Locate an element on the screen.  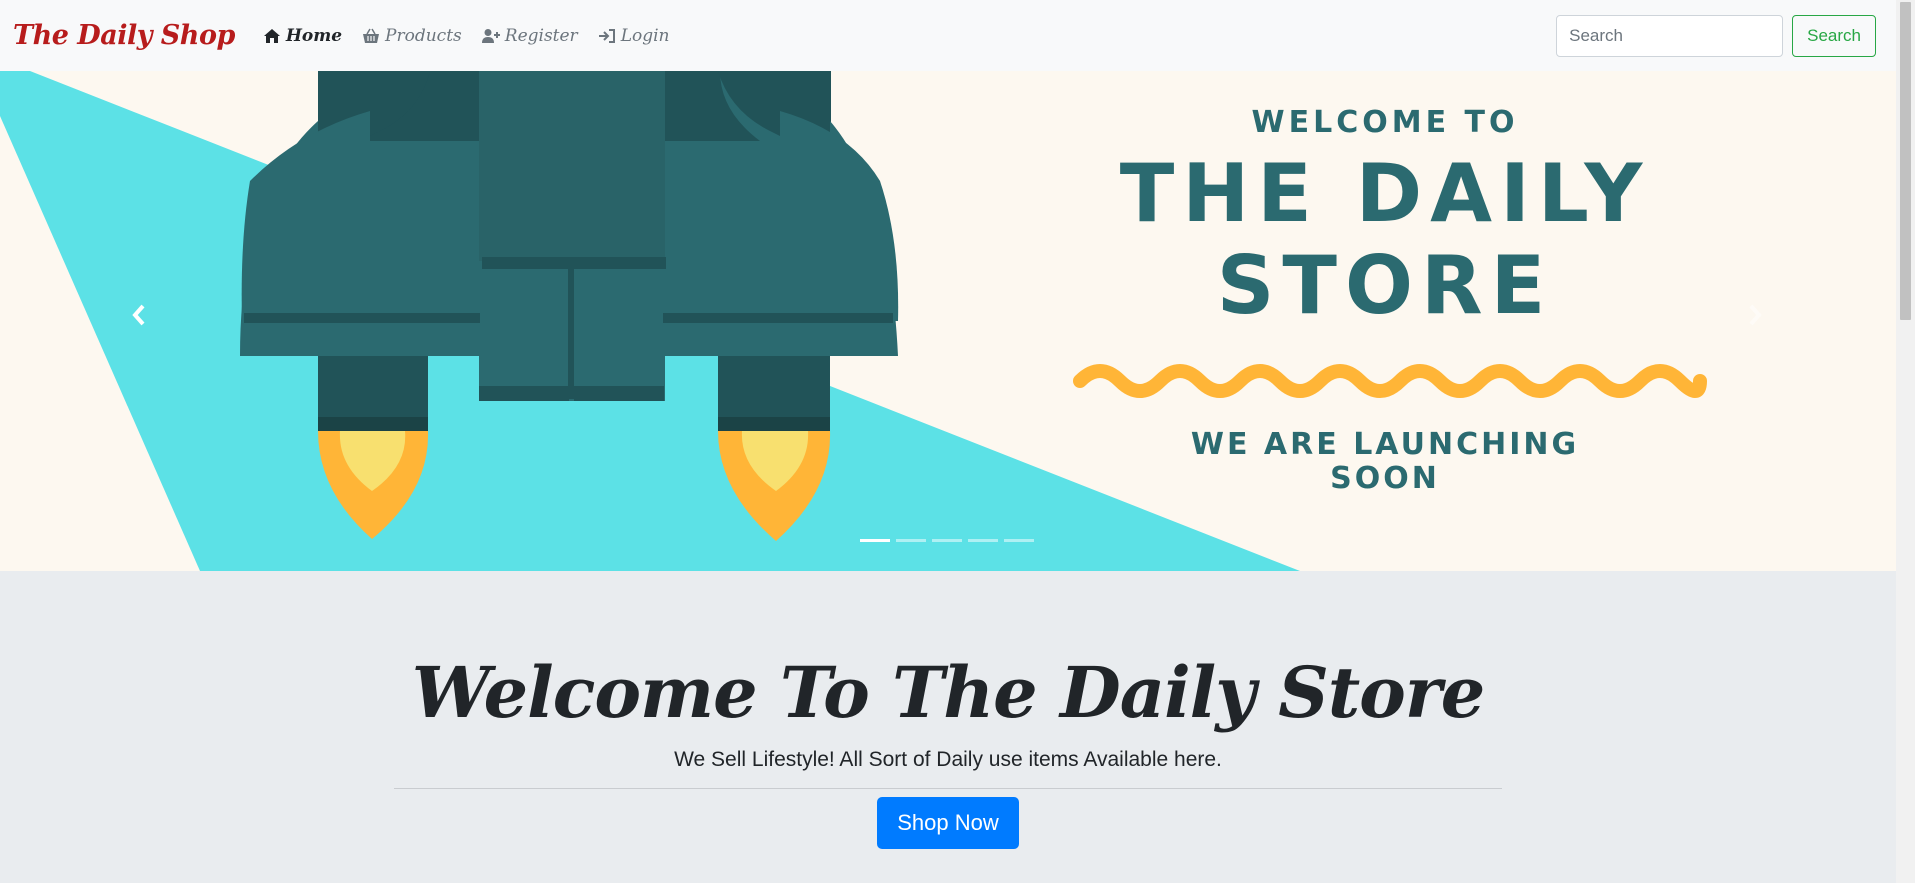
search-form: Search is located at coordinates (1716, 35).